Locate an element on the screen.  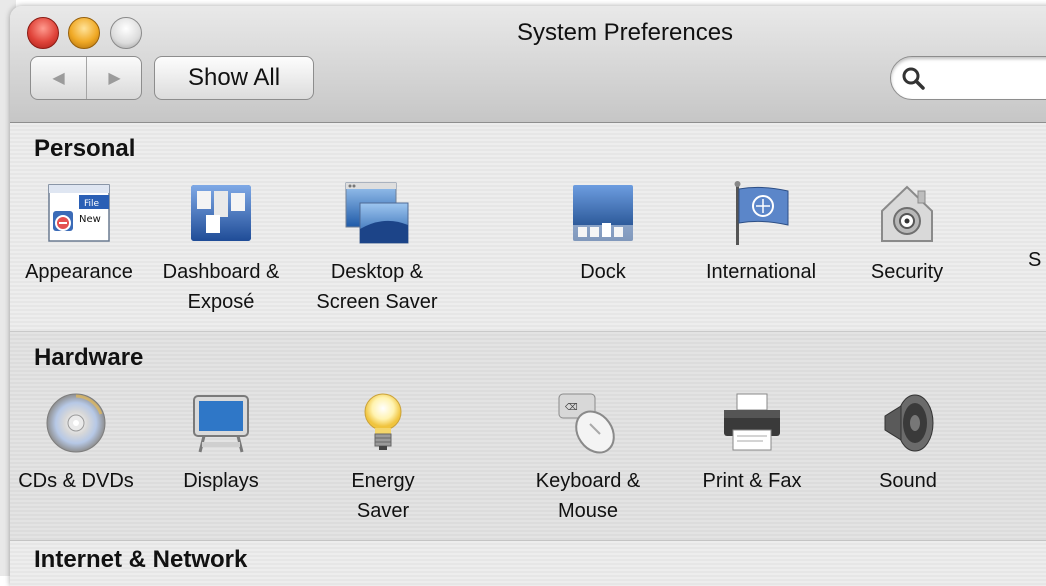
section-title-personal: Personal is located at coordinates (85, 148).